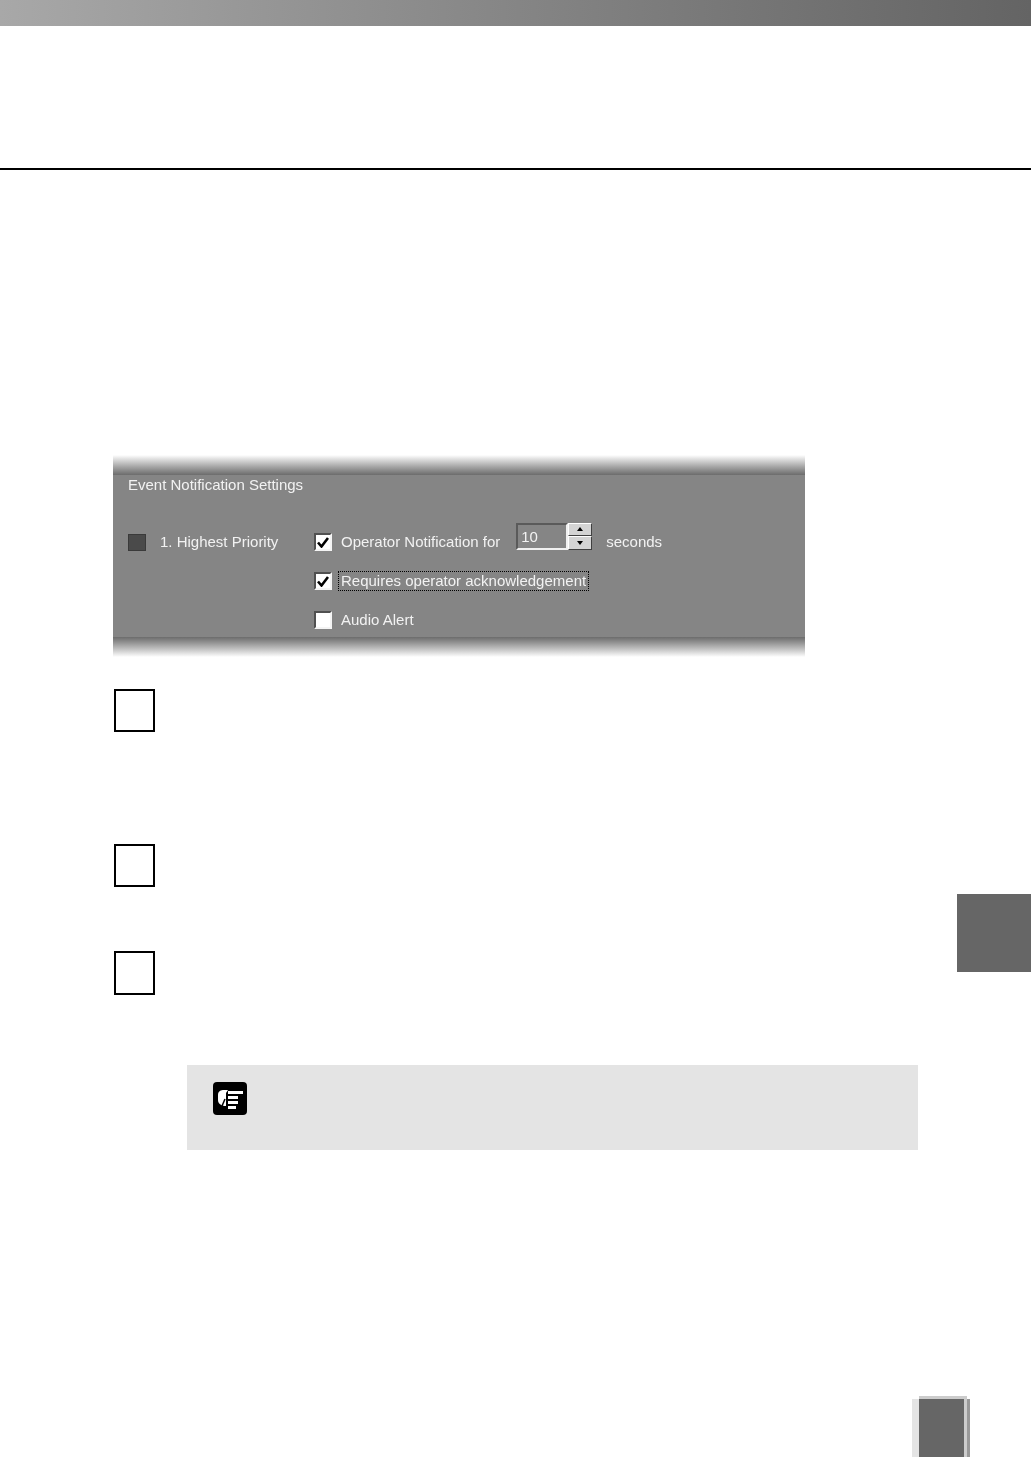 This screenshot has height=1457, width=1031. What do you see at coordinates (464, 581) in the screenshot?
I see `checkbox-label: Requires operator acknowledgement` at bounding box center [464, 581].